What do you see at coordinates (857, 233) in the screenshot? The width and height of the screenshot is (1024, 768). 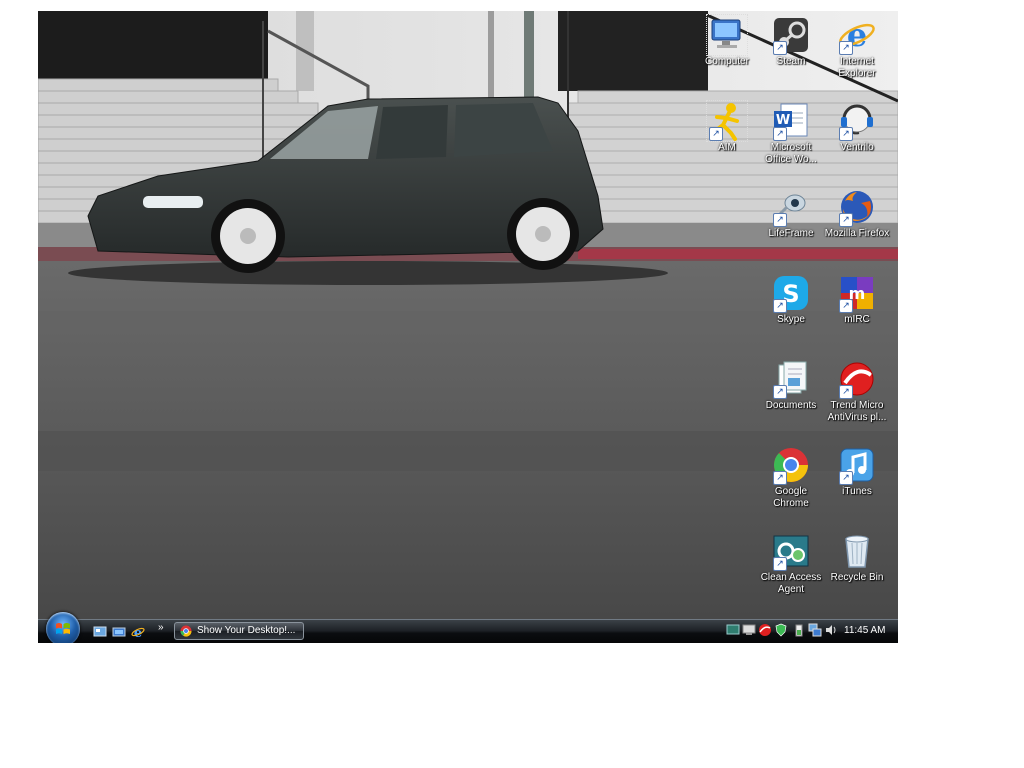 I see `desktop-icon-label: Mozilla Firefox` at bounding box center [857, 233].